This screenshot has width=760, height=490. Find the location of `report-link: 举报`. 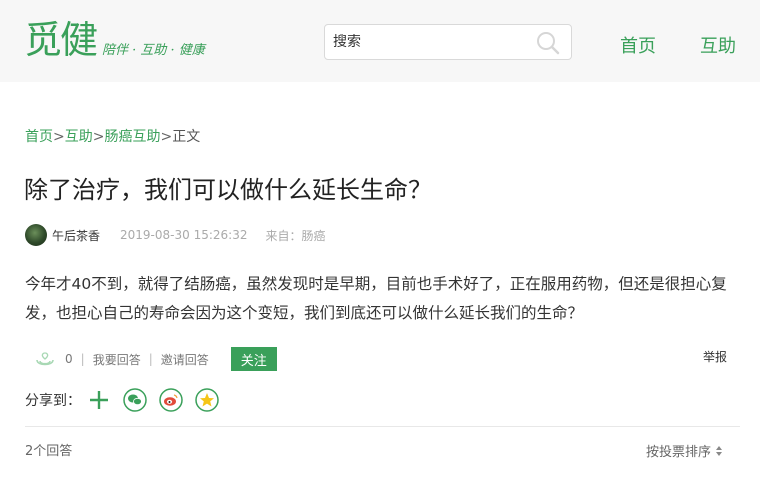

report-link: 举报 is located at coordinates (715, 356).